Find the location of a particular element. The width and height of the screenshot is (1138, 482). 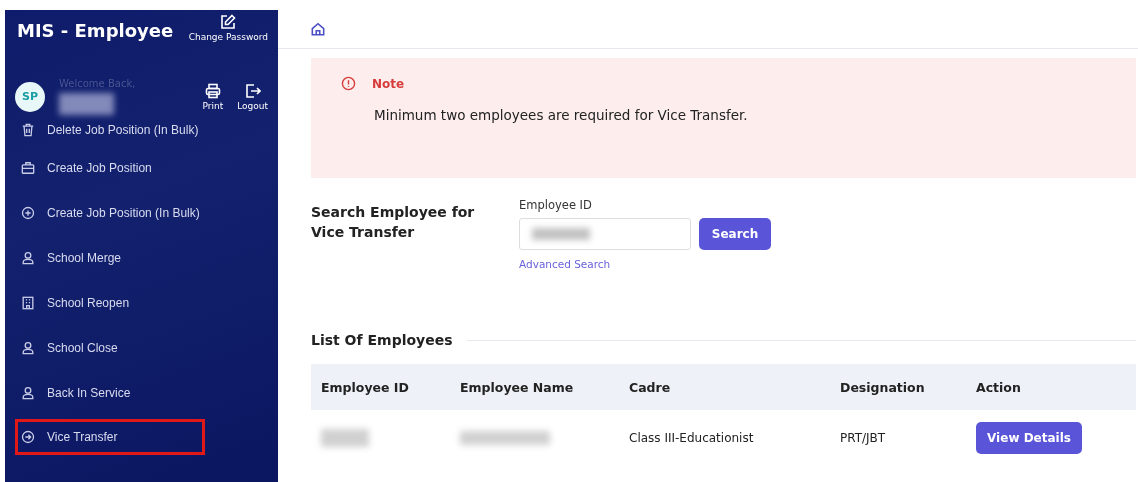

redacted-name is located at coordinates (86, 104).